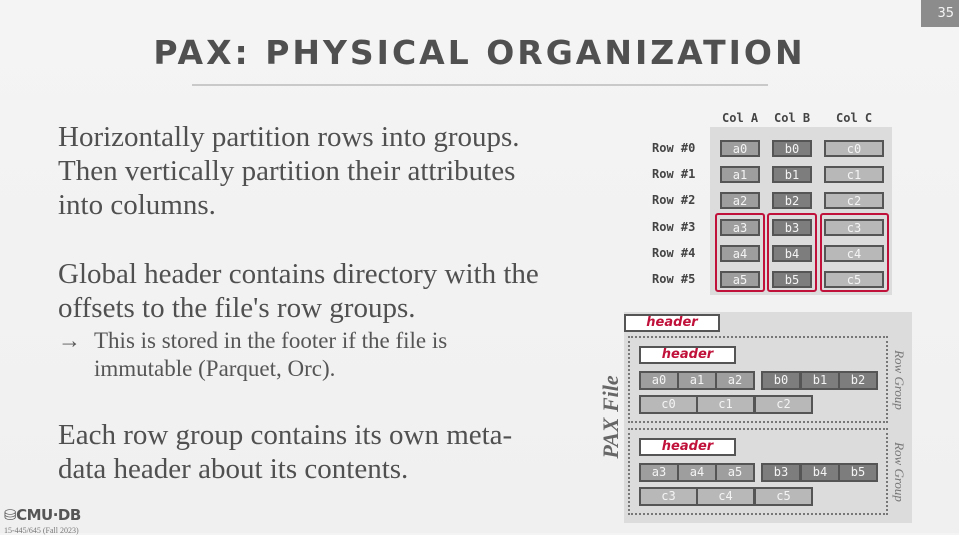 The image size is (959, 535). I want to click on row-label: Row #3, so click(674, 227).